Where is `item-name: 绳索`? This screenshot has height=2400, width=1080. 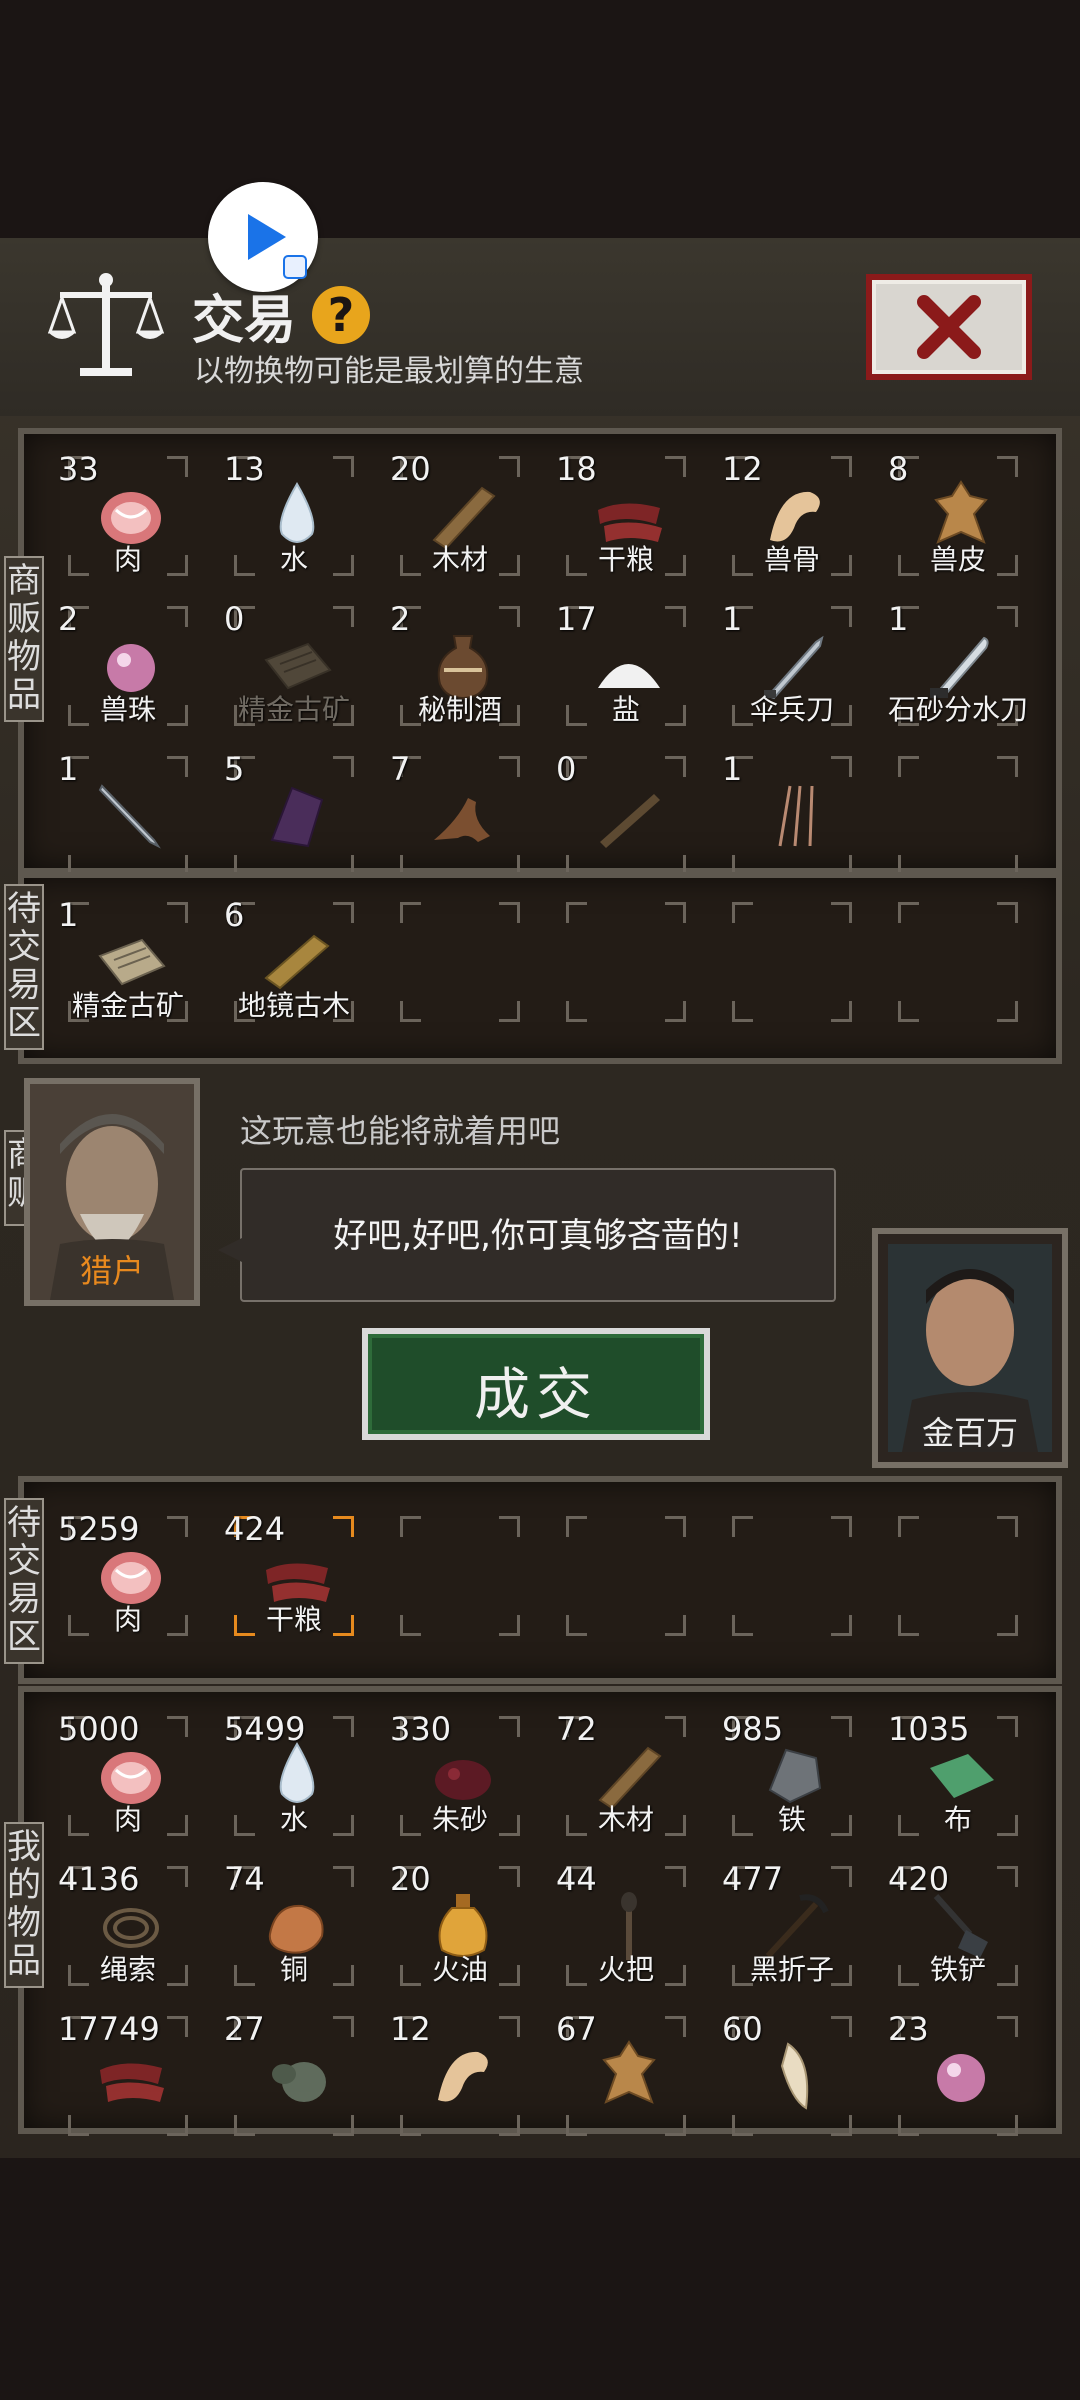
item-name: 绳索 is located at coordinates (127, 1969).